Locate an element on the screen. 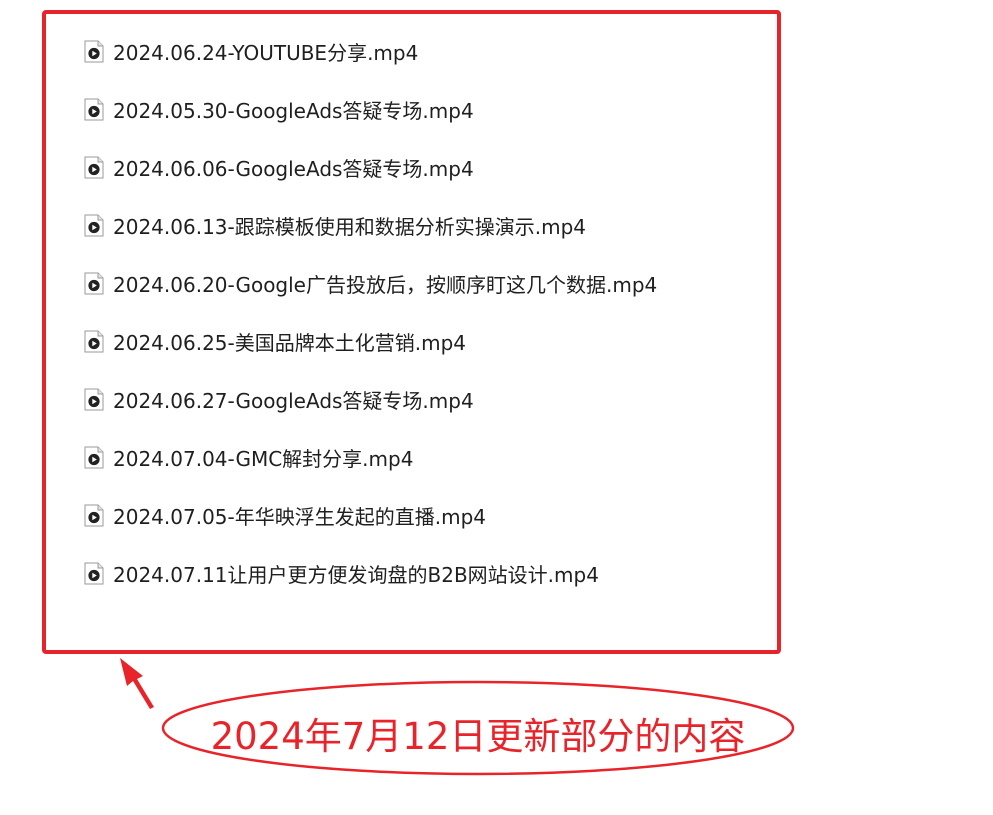 Image resolution: width=993 pixels, height=815 pixels. file-name: 2024.06.06-GoogleAds答疑专场.mp4 is located at coordinates (293, 168).